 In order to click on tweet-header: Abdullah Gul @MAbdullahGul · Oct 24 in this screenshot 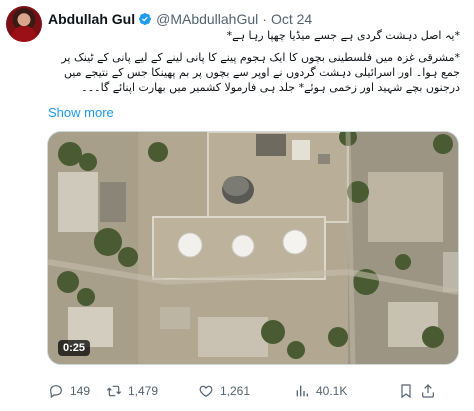, I will do `click(180, 19)`.